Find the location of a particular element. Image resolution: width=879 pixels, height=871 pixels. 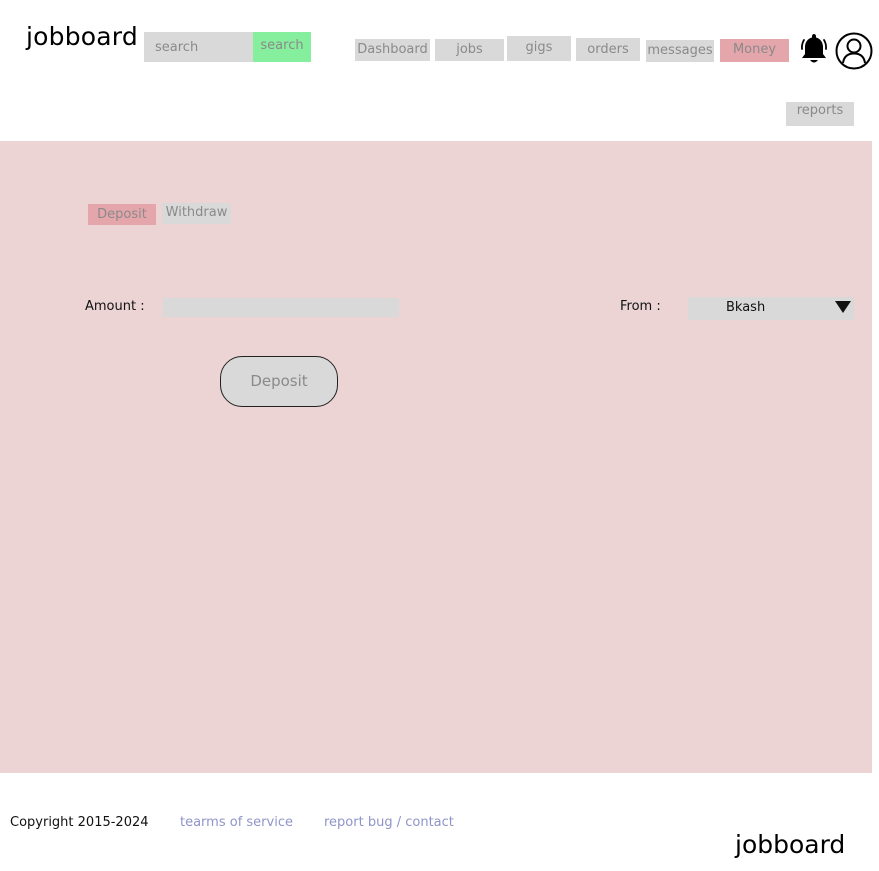

bell-icon is located at coordinates (814, 49).